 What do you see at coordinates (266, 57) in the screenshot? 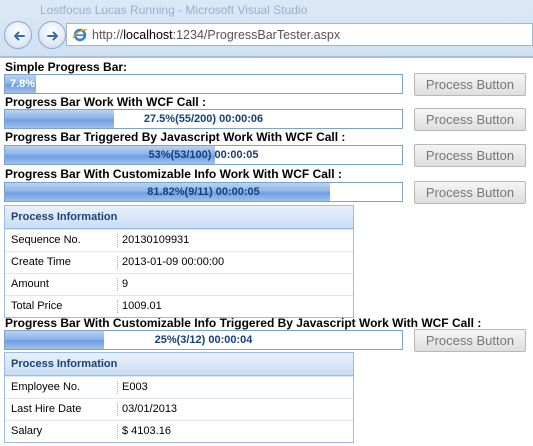
I see `chrome-divider` at bounding box center [266, 57].